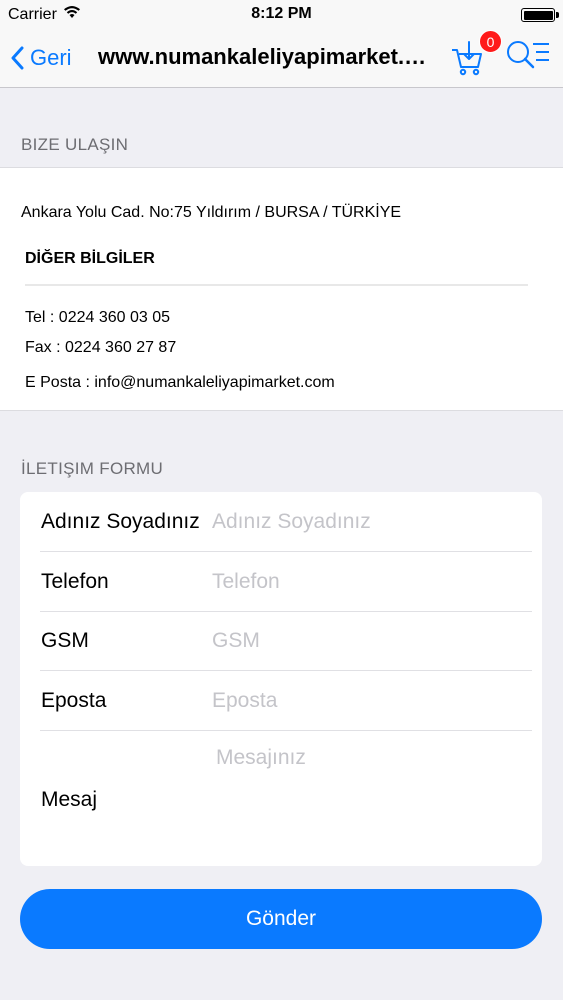 This screenshot has width=563, height=1000. Describe the element at coordinates (90, 258) in the screenshot. I see `other-info-title: DİĞER BİLGİLER` at that location.